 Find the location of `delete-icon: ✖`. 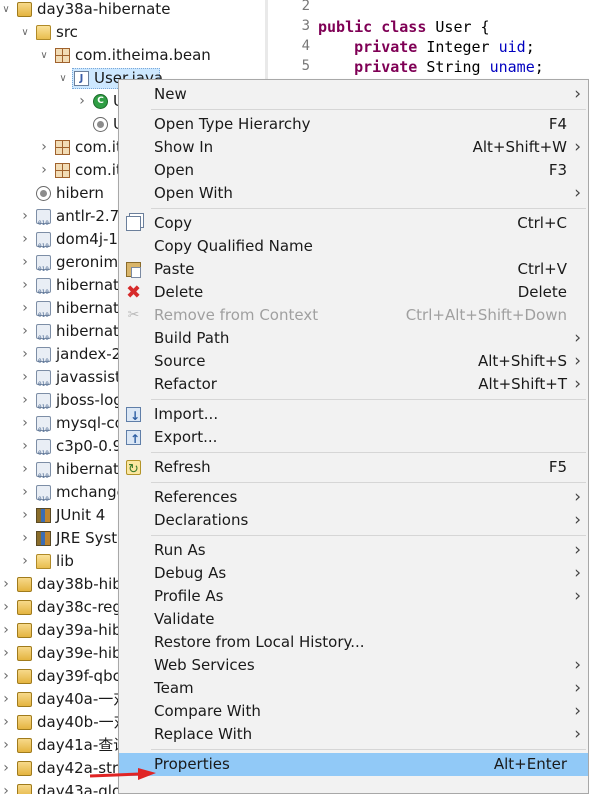

delete-icon: ✖ is located at coordinates (134, 292).